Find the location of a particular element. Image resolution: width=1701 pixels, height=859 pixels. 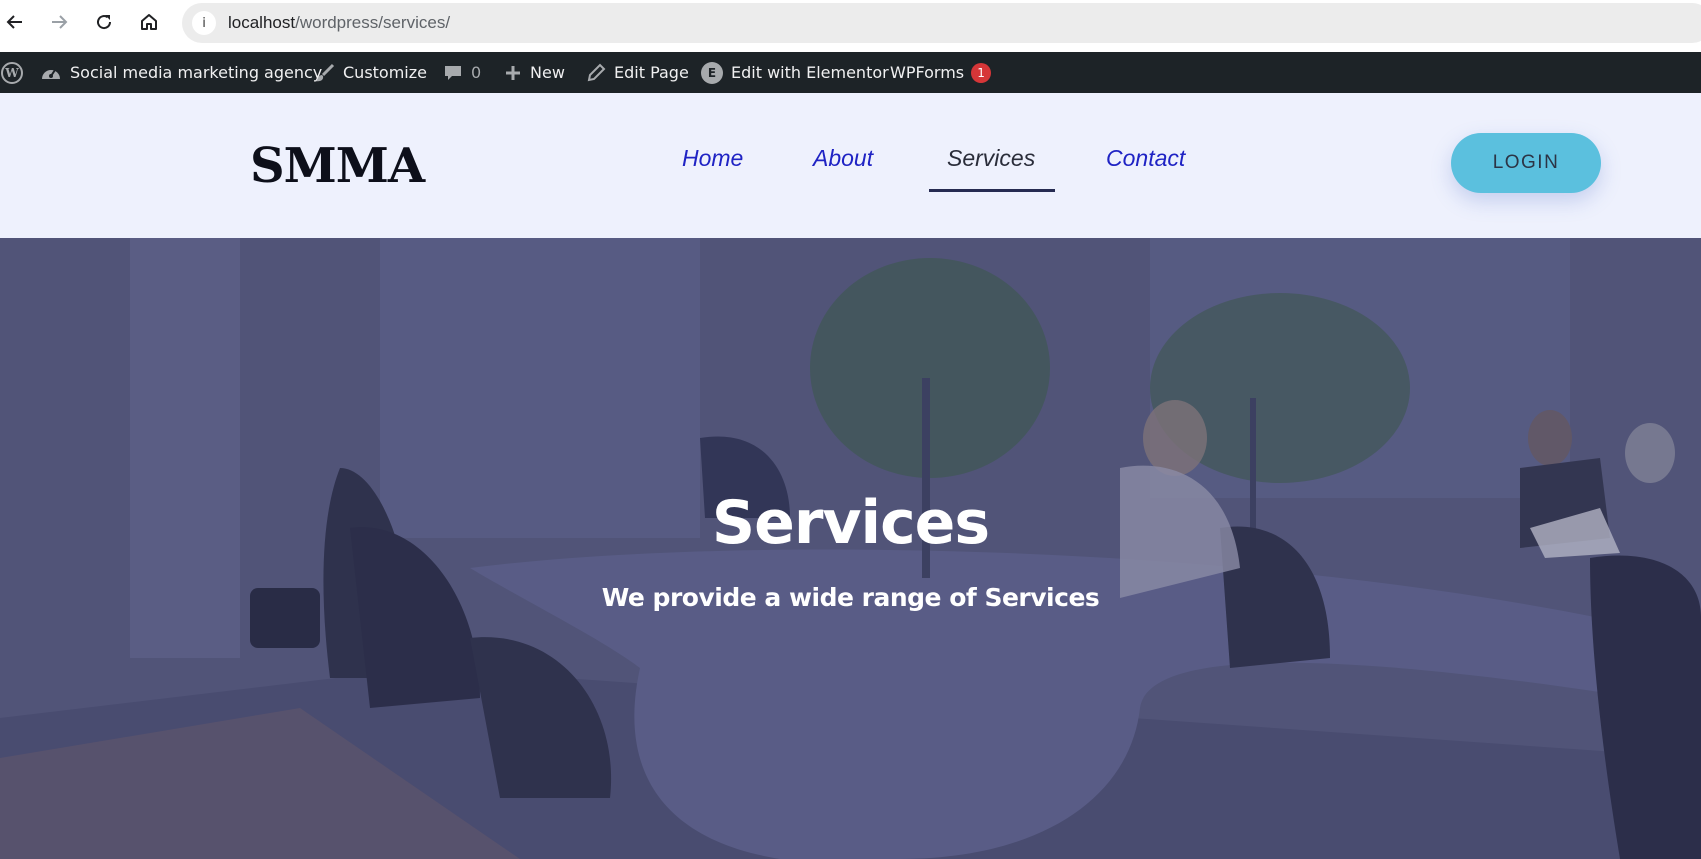

pencil-icon is located at coordinates (596, 73).